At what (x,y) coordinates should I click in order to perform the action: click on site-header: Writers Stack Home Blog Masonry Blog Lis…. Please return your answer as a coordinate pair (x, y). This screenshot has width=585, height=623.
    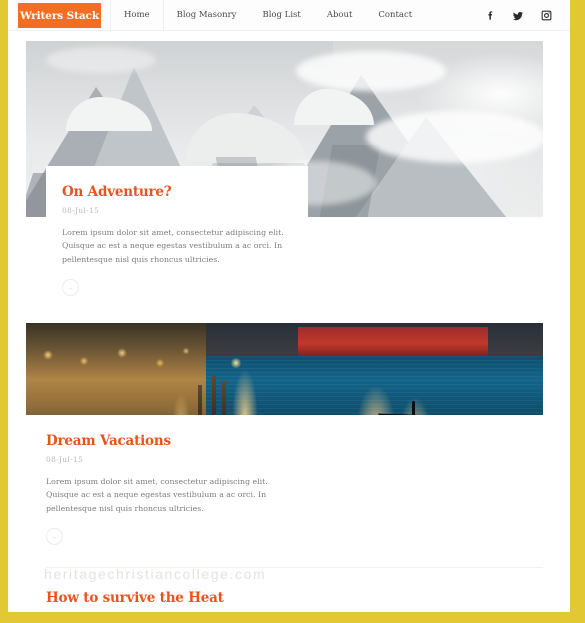
    Looking at the image, I should click on (289, 15).